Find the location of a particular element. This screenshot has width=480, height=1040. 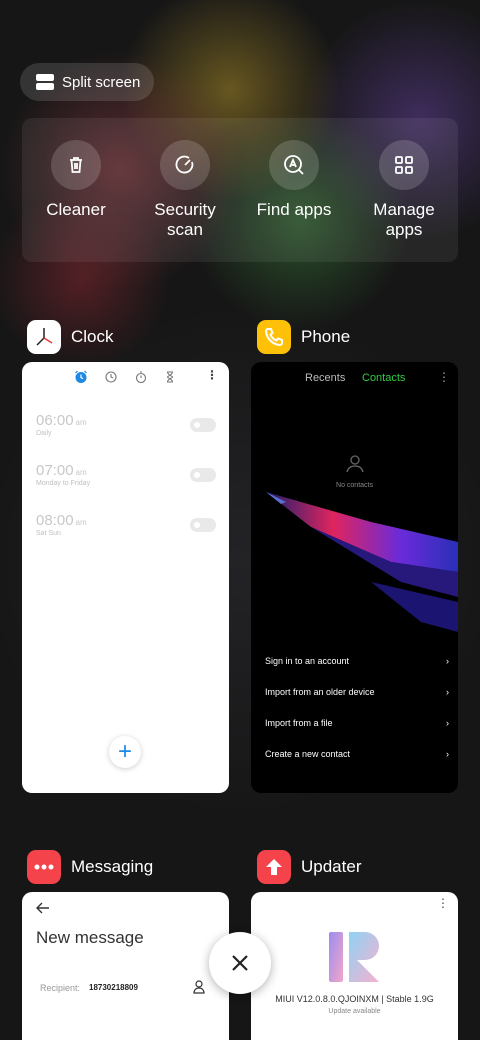

wing-illustration is located at coordinates (362, 562).